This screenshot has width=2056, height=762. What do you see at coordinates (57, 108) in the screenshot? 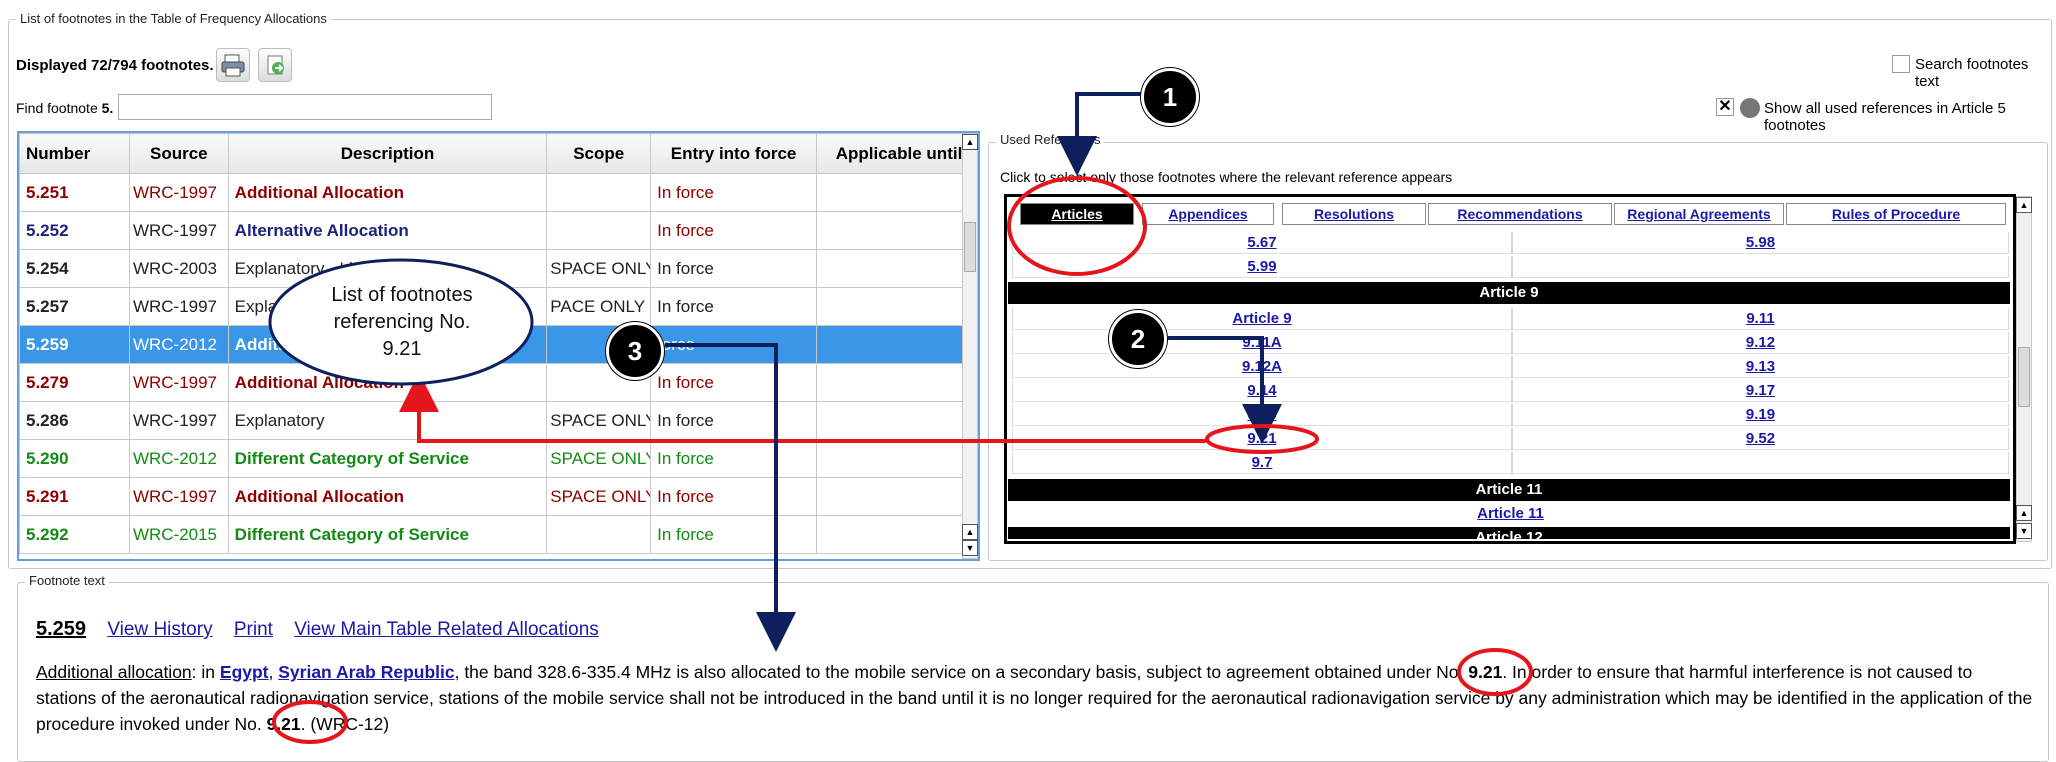
I see `find-label-text: Find footnote` at bounding box center [57, 108].